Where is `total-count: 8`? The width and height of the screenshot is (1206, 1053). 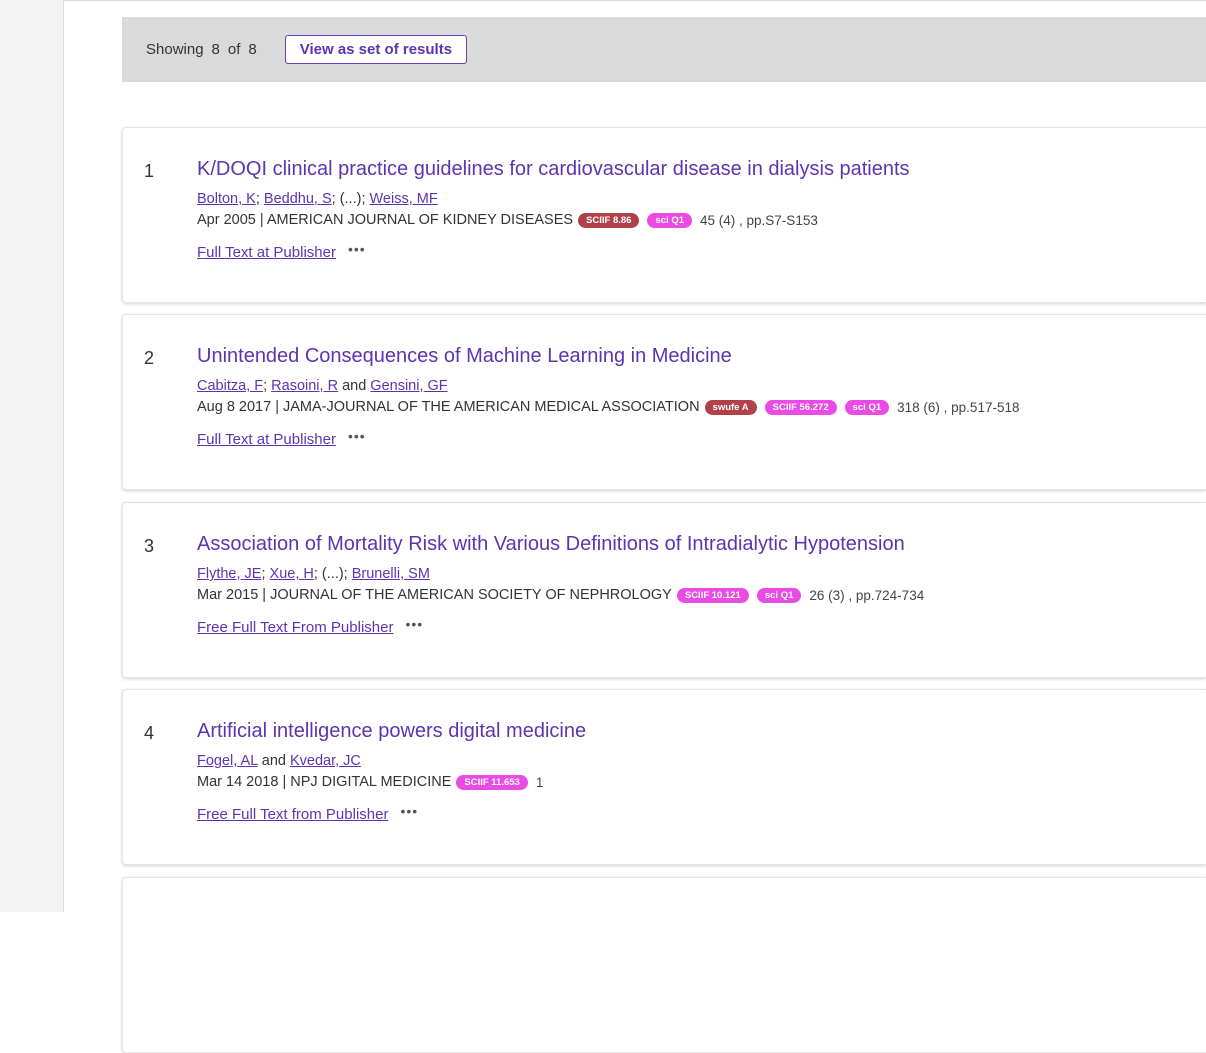
total-count: 8 is located at coordinates (252, 49).